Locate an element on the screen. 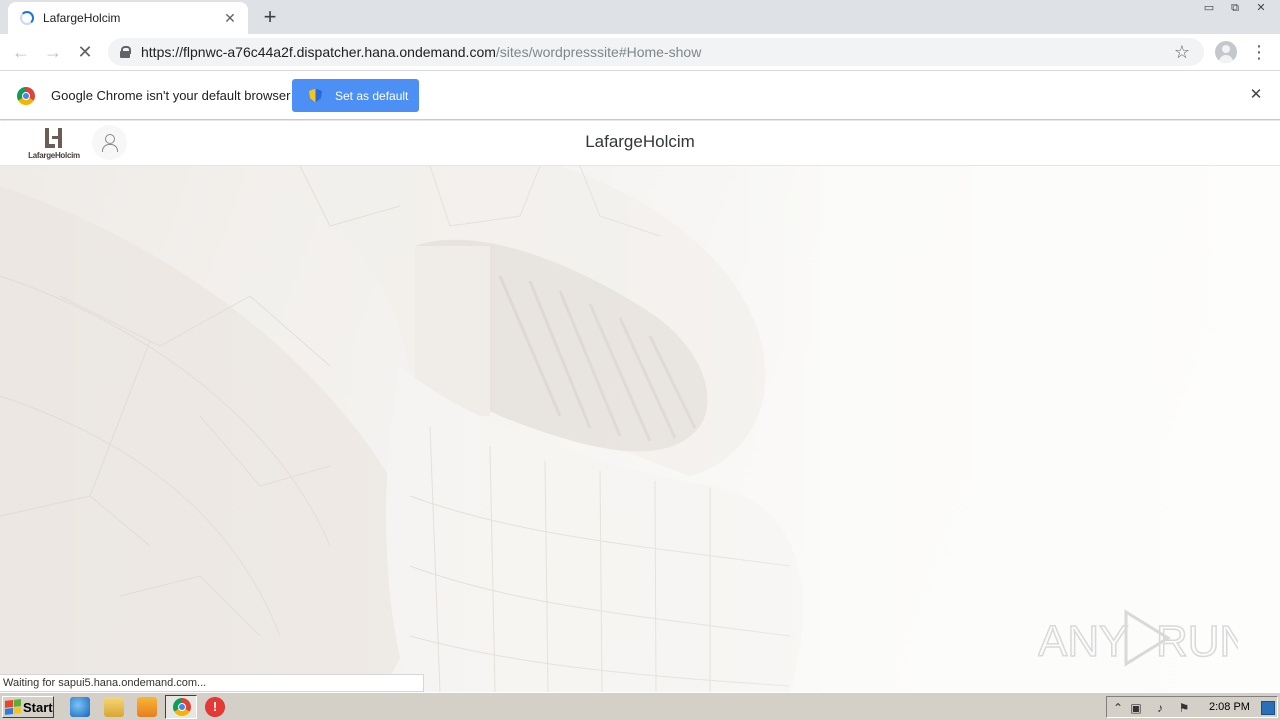 The width and height of the screenshot is (1280, 720). bookmark-star-icon: ☆ is located at coordinates (1182, 52).